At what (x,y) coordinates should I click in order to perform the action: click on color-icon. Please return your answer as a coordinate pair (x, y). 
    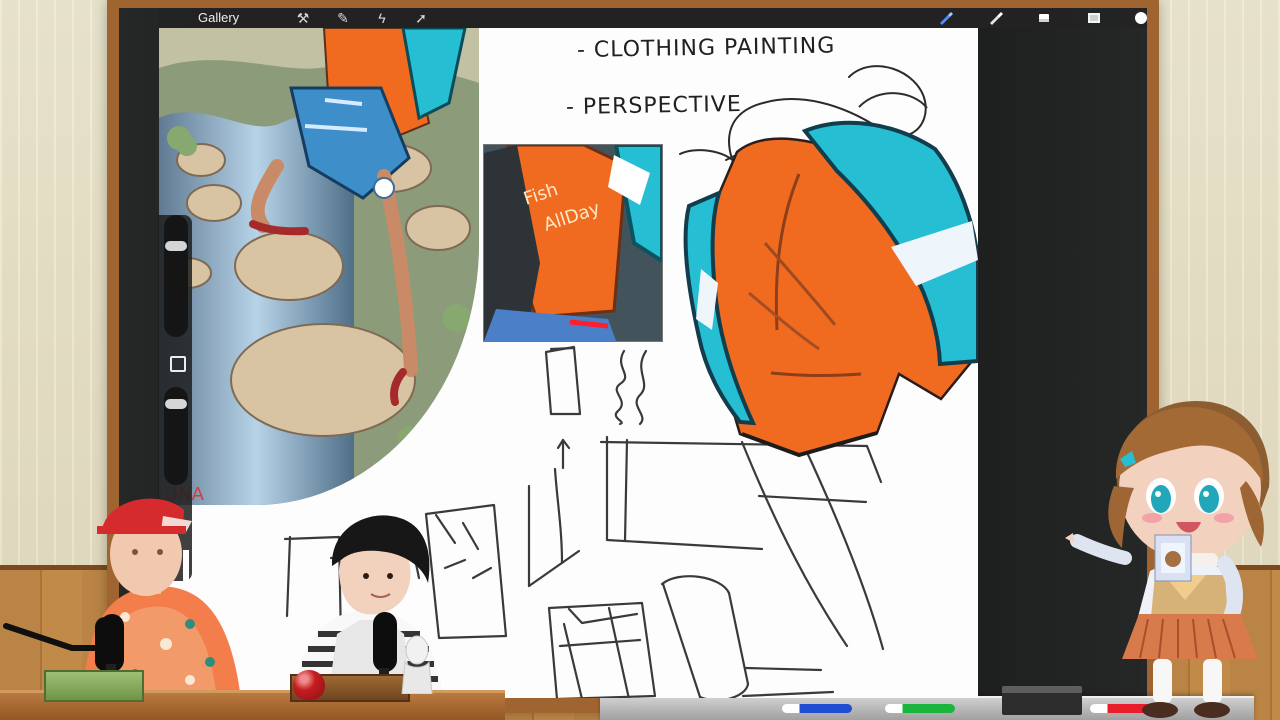
    Looking at the image, I should click on (1140, 18).